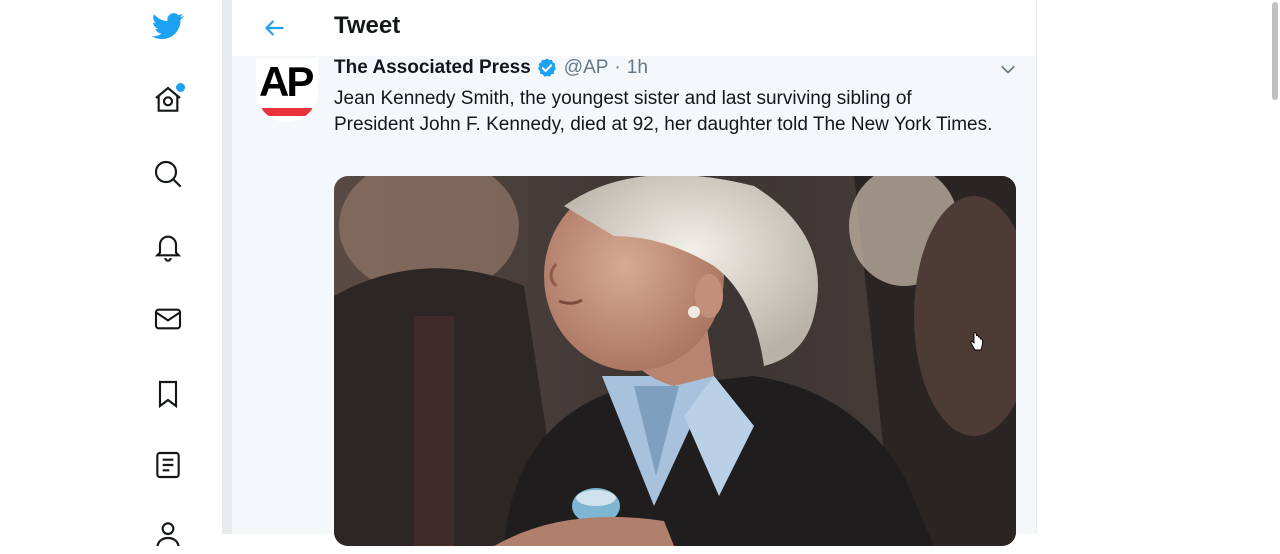 This screenshot has height=554, width=1280. What do you see at coordinates (432, 68) in the screenshot?
I see `author-name: The Associated Press` at bounding box center [432, 68].